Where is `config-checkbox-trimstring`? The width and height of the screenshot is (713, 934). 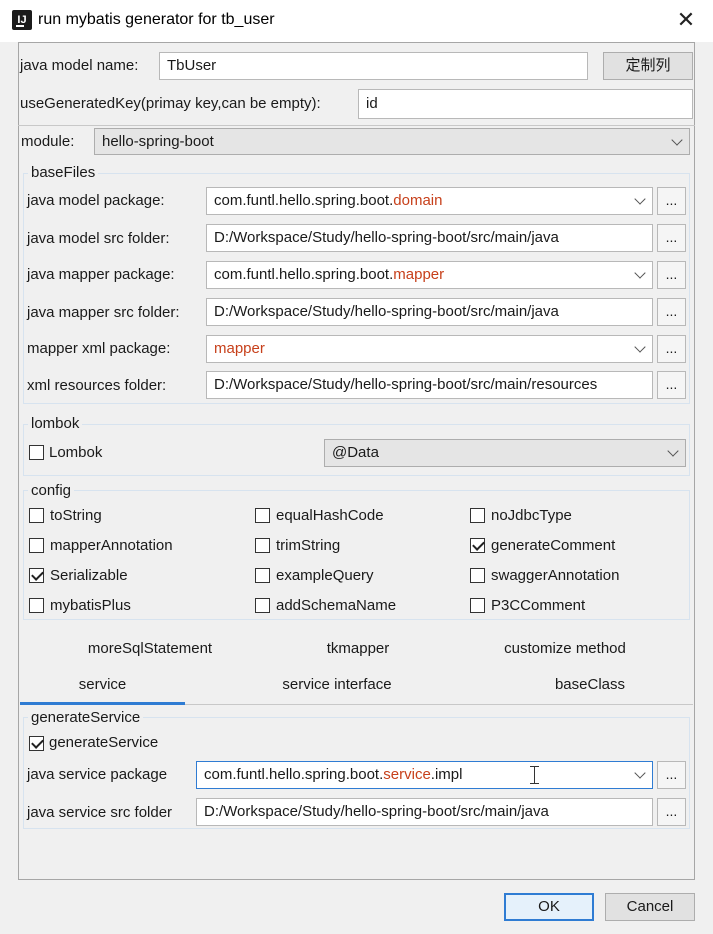 config-checkbox-trimstring is located at coordinates (262, 545).